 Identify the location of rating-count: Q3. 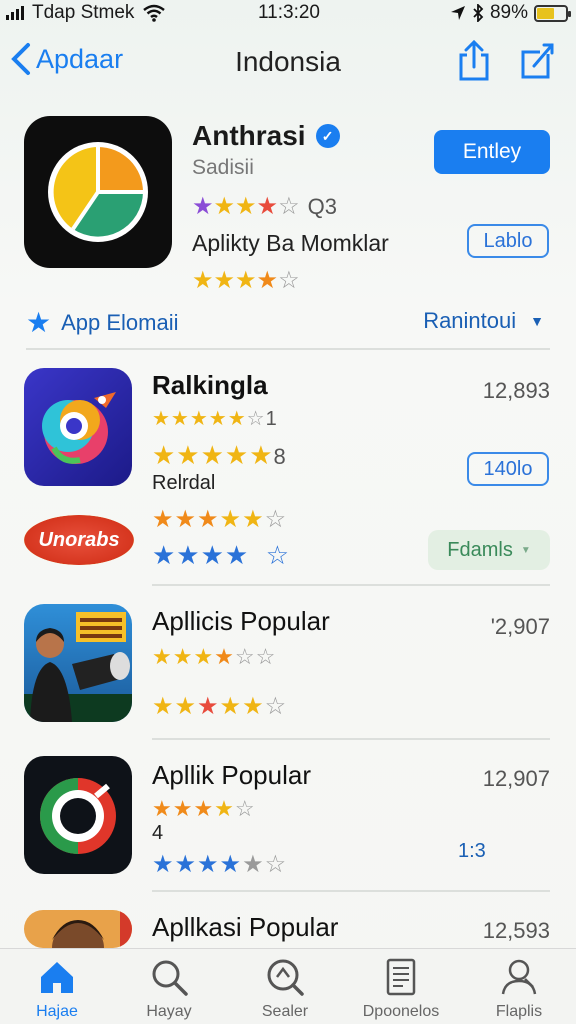
(322, 206).